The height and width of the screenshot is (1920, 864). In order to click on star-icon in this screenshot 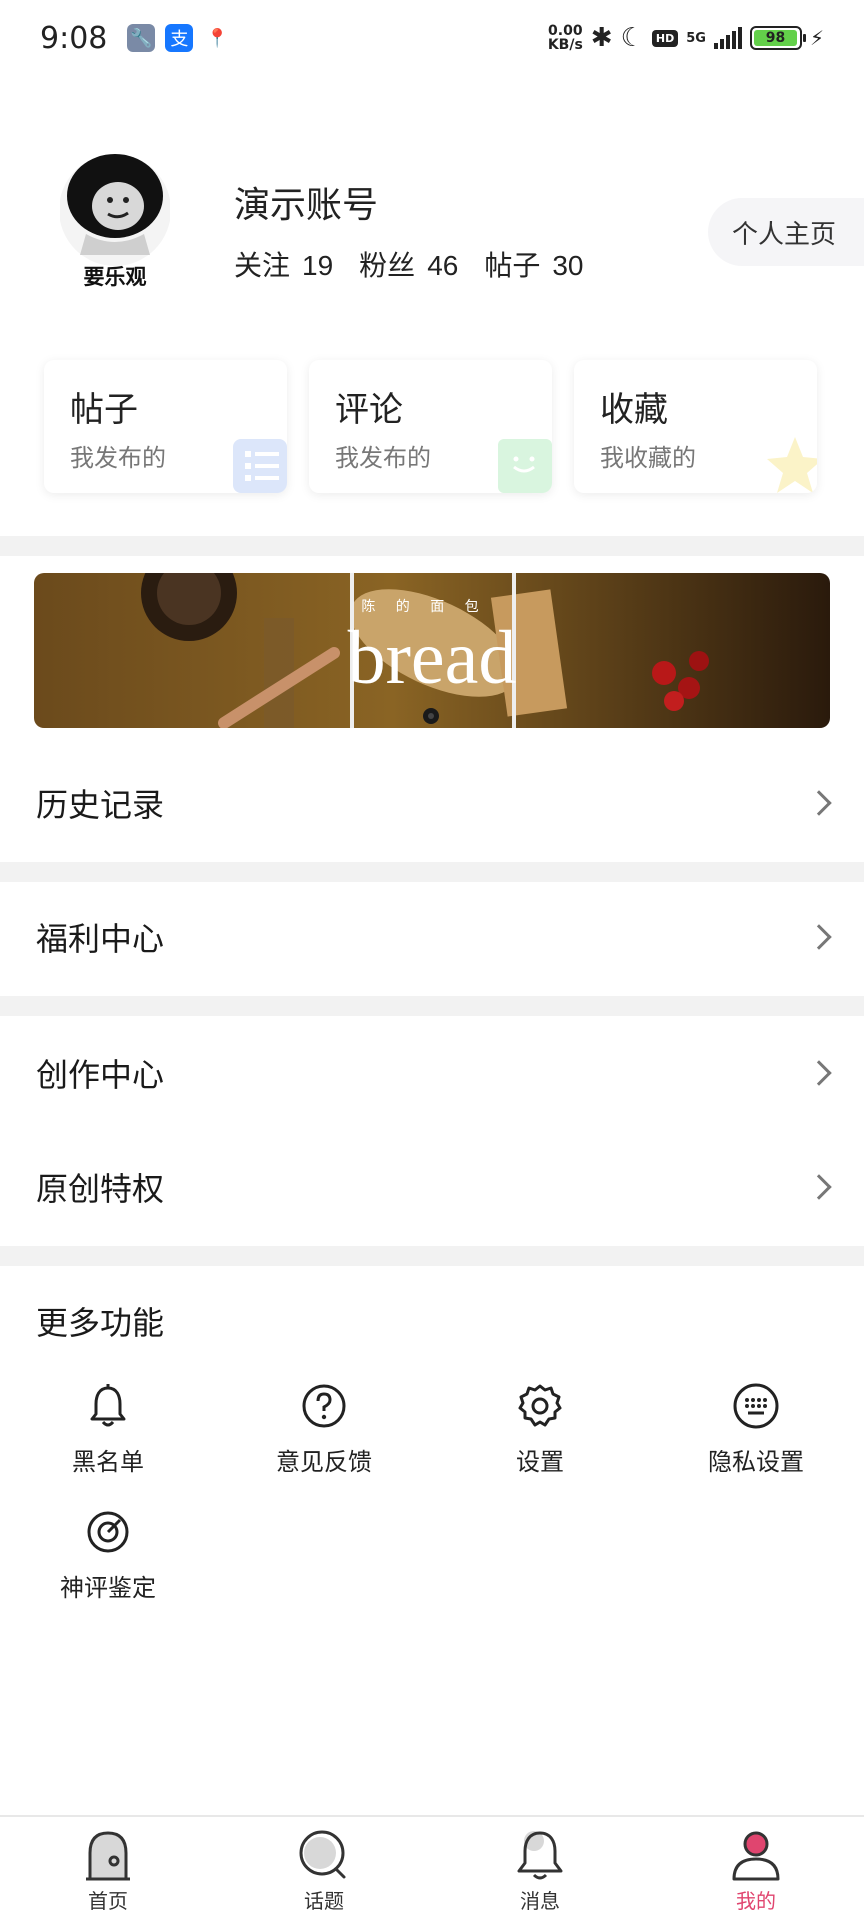, I will do `click(792, 465)`.